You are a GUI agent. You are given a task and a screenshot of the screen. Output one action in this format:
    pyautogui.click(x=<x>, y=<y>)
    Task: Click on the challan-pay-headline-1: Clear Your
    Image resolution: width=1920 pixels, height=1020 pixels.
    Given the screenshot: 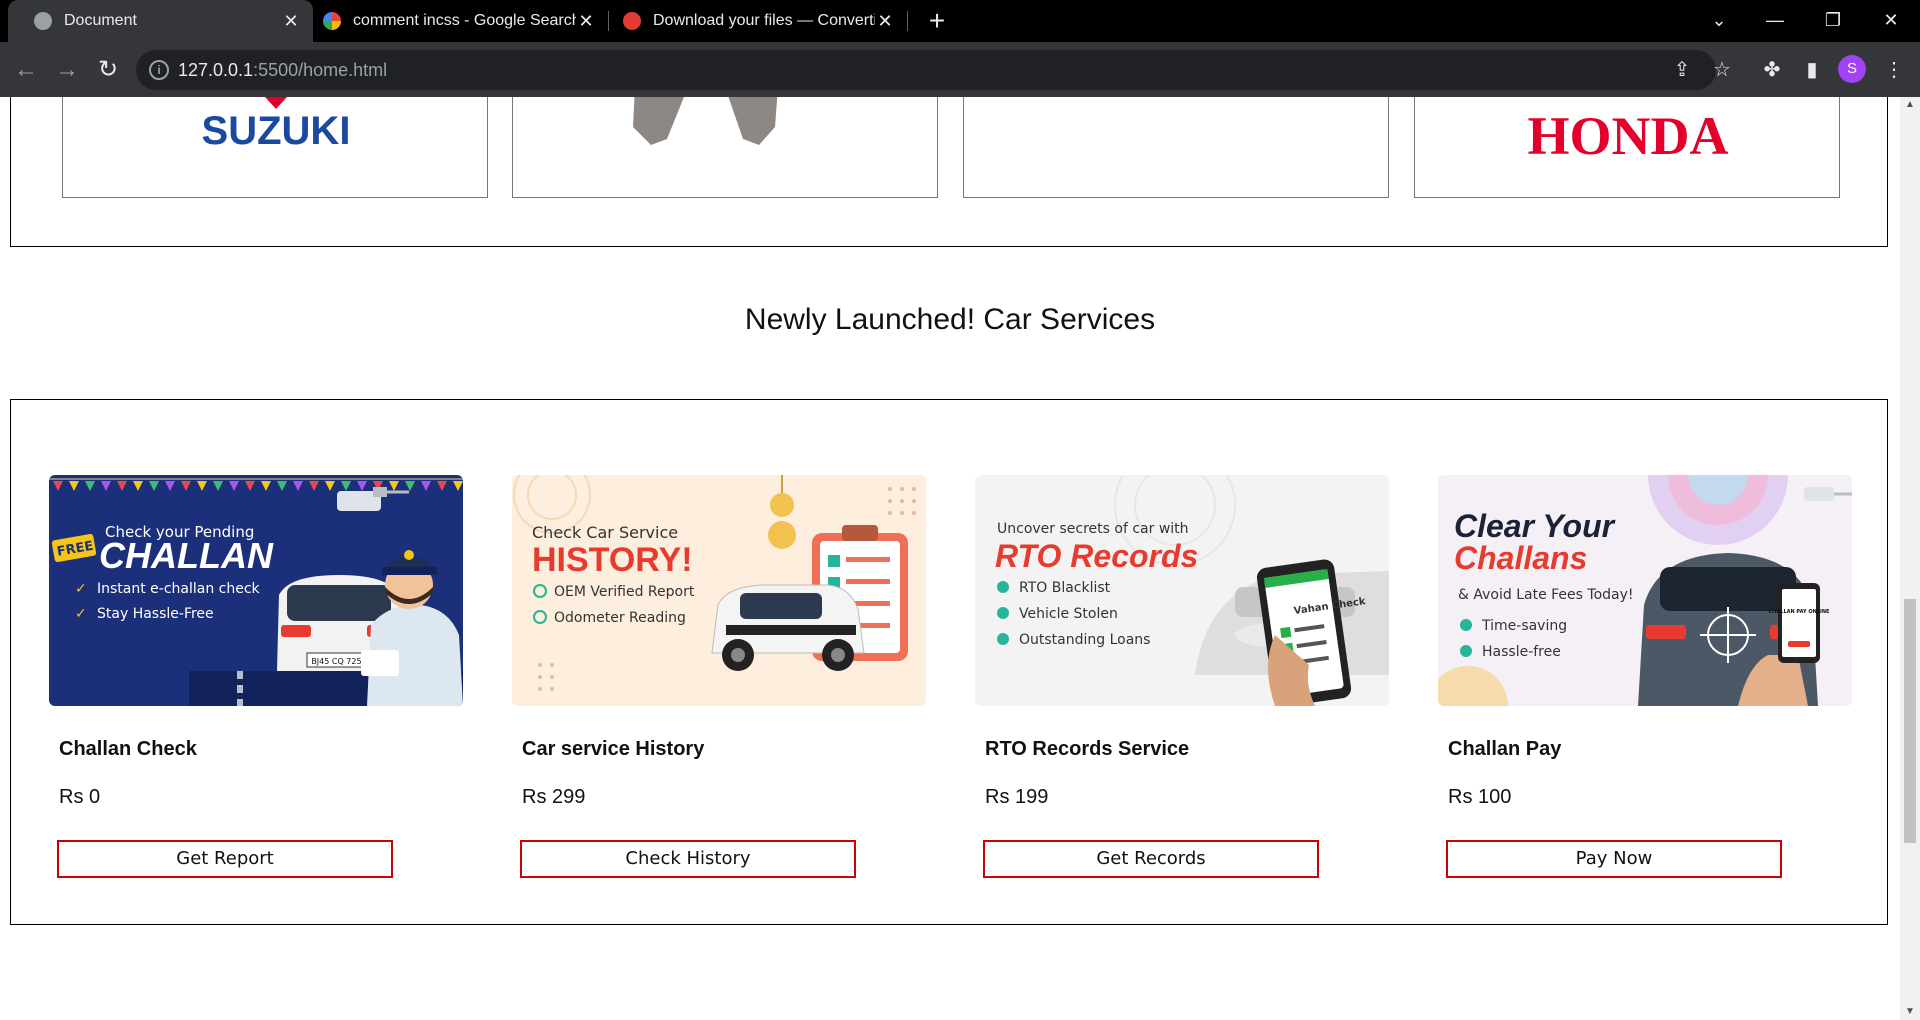 What is the action you would take?
    pyautogui.click(x=1535, y=526)
    